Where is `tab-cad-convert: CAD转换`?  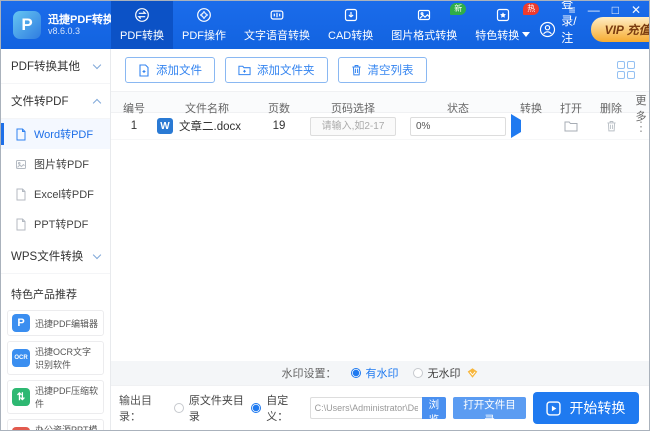 tab-cad-convert: CAD转换 is located at coordinates (350, 25).